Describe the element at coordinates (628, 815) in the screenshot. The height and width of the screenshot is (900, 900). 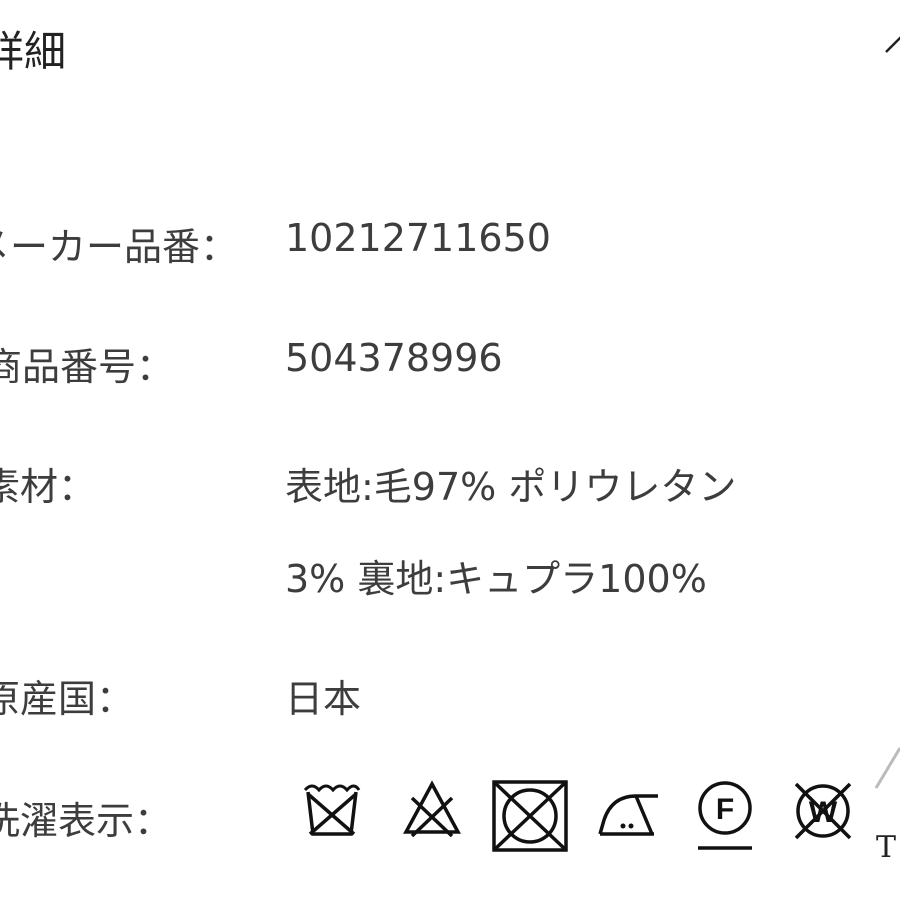
I see `iron-low-icon` at that location.